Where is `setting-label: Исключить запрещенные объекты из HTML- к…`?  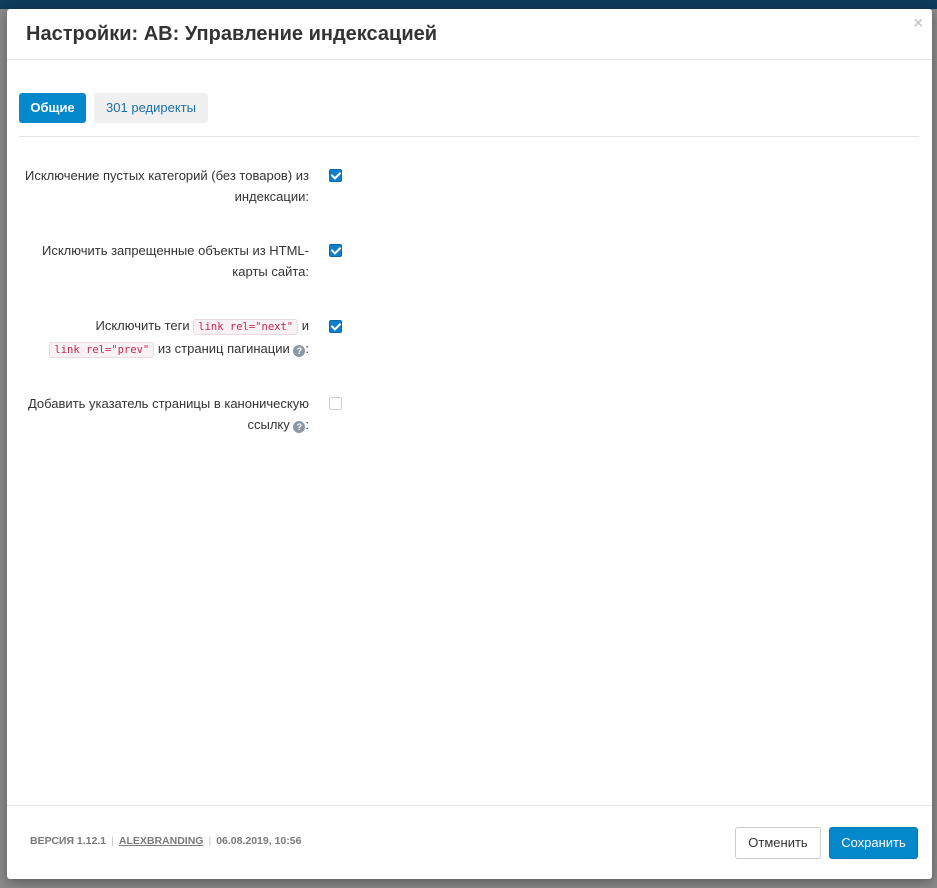 setting-label: Исключить запрещенные объекты из HTML- к… is located at coordinates (159, 261).